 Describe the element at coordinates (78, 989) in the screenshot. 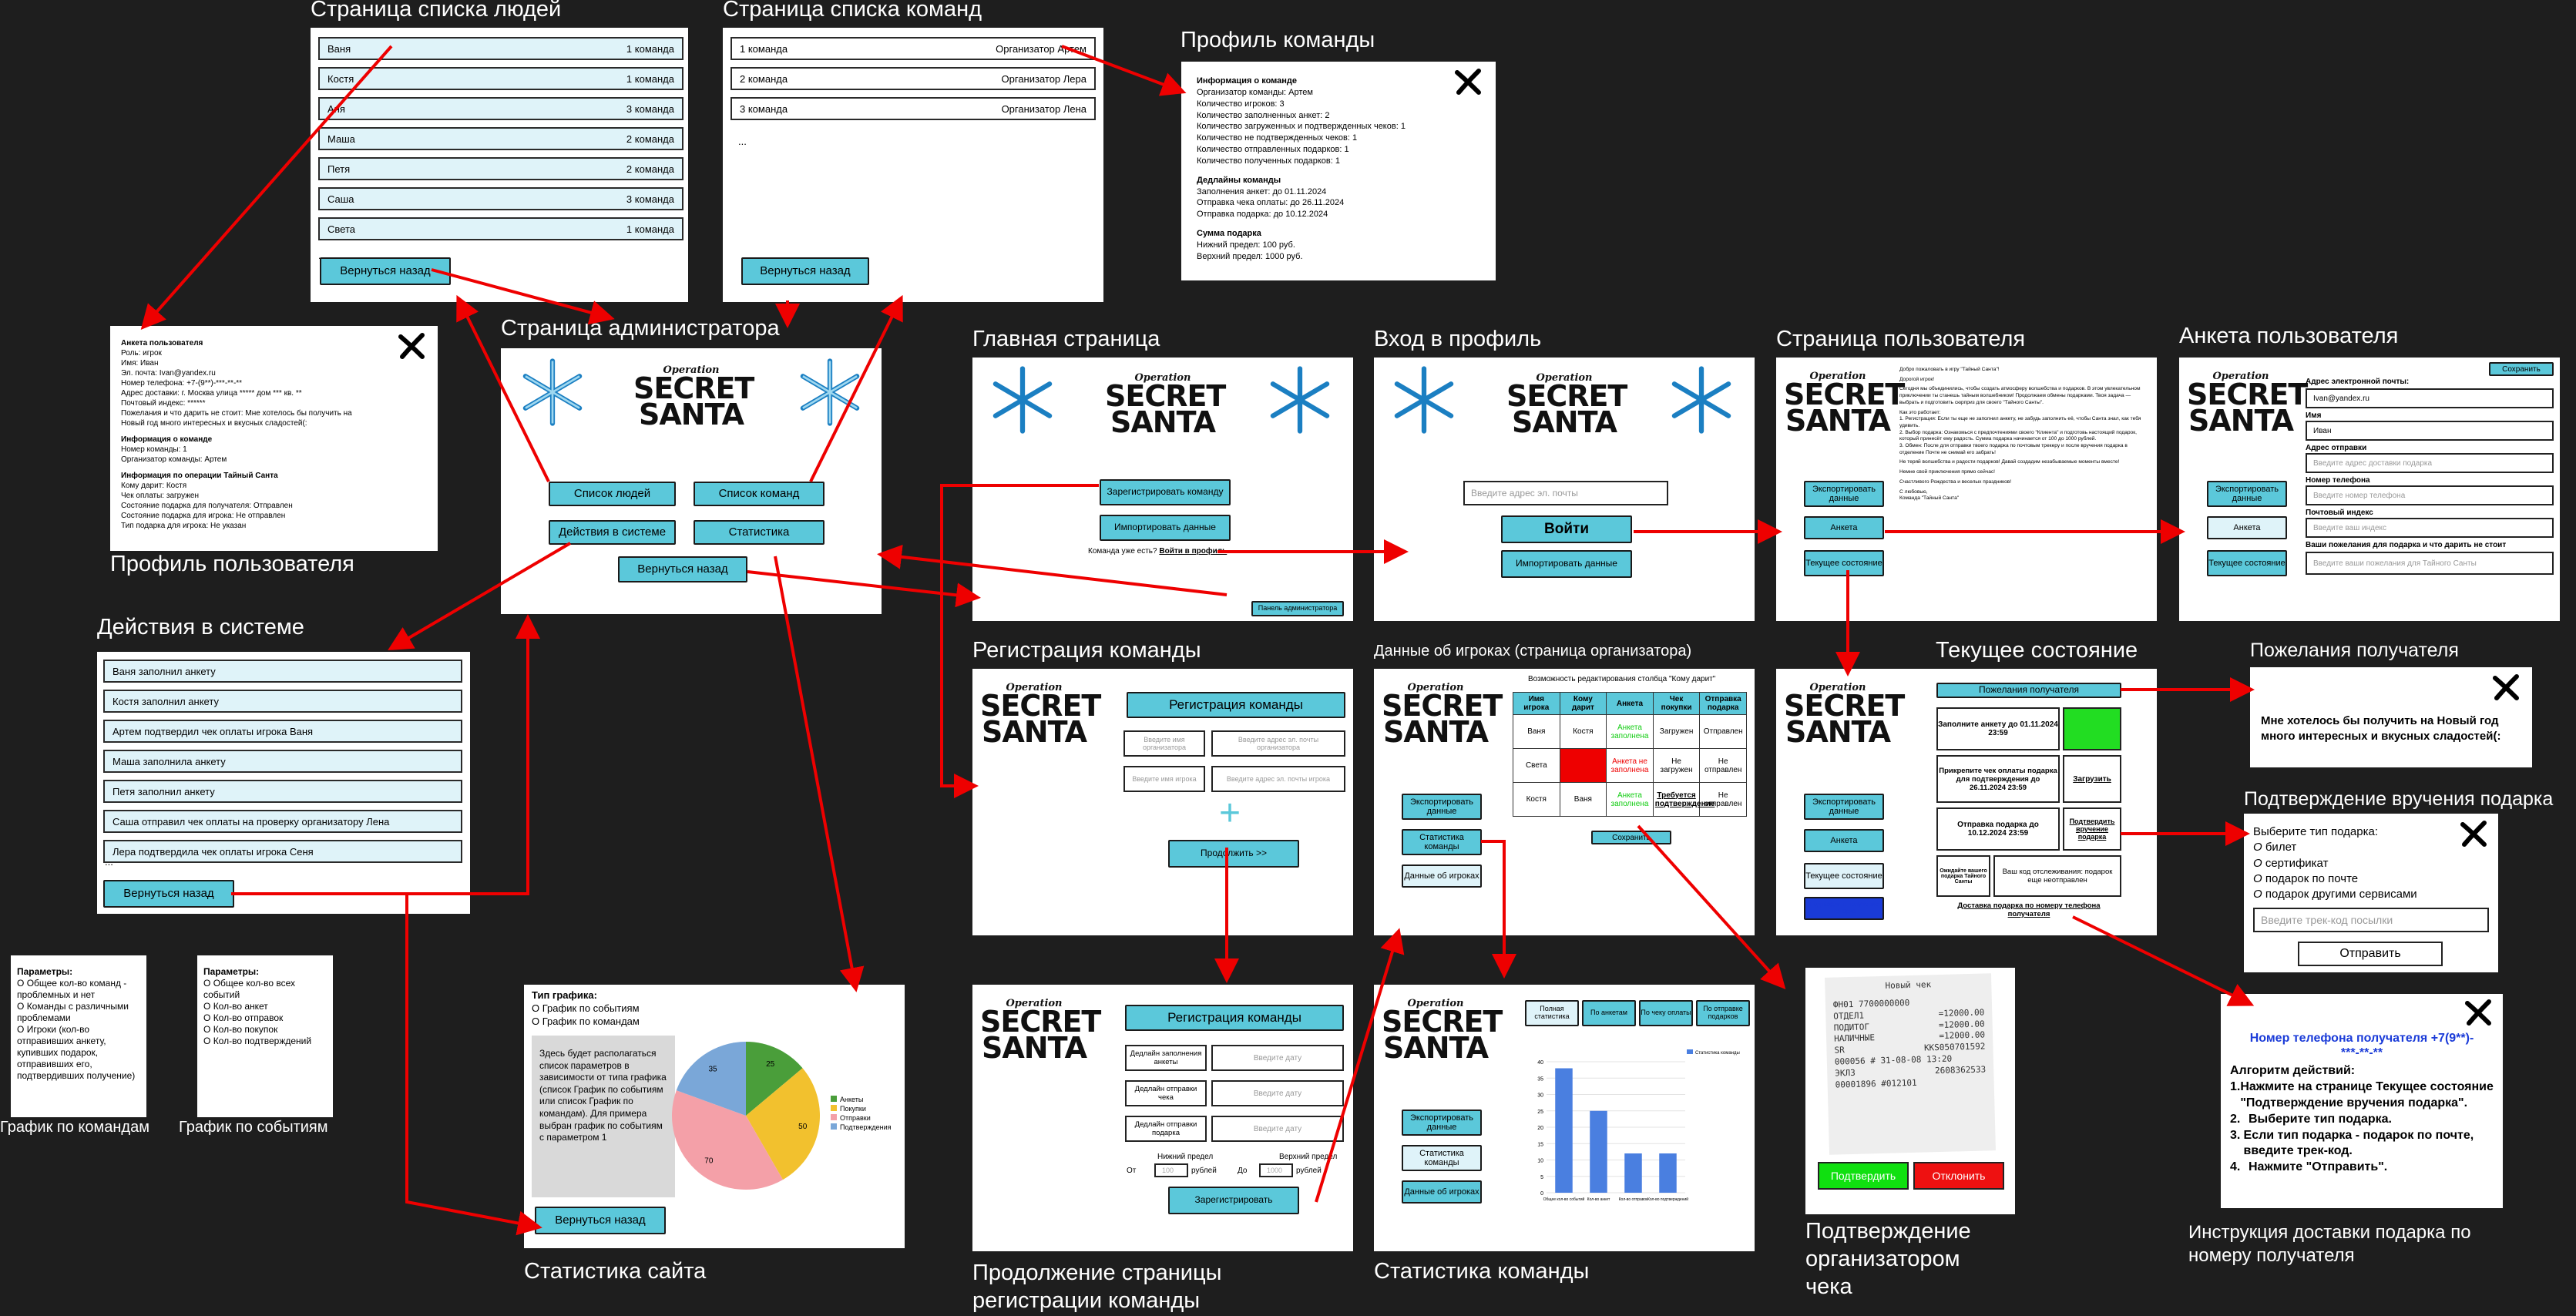

I see `param-option: O Общее кол-во команд - проблемных и нет` at that location.